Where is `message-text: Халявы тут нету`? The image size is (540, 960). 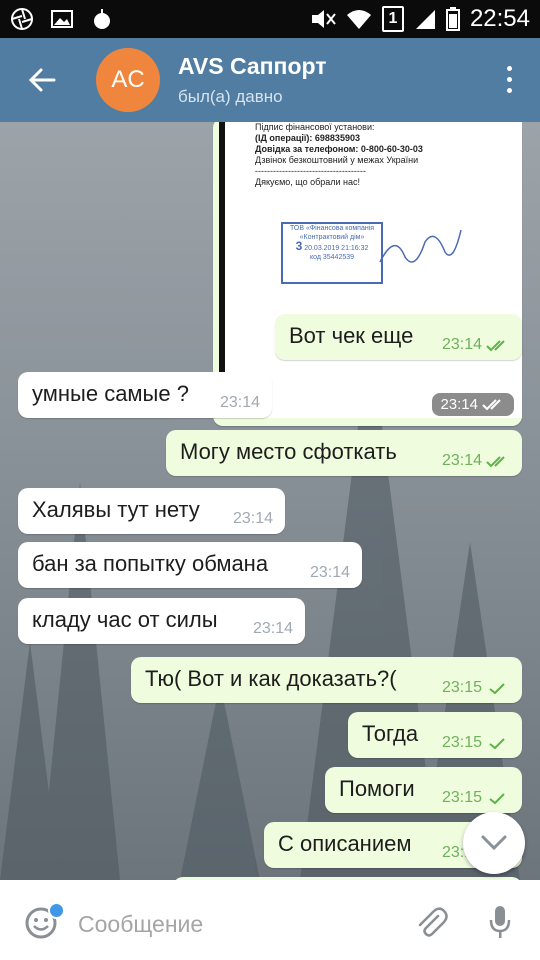 message-text: Халявы тут нету is located at coordinates (116, 509).